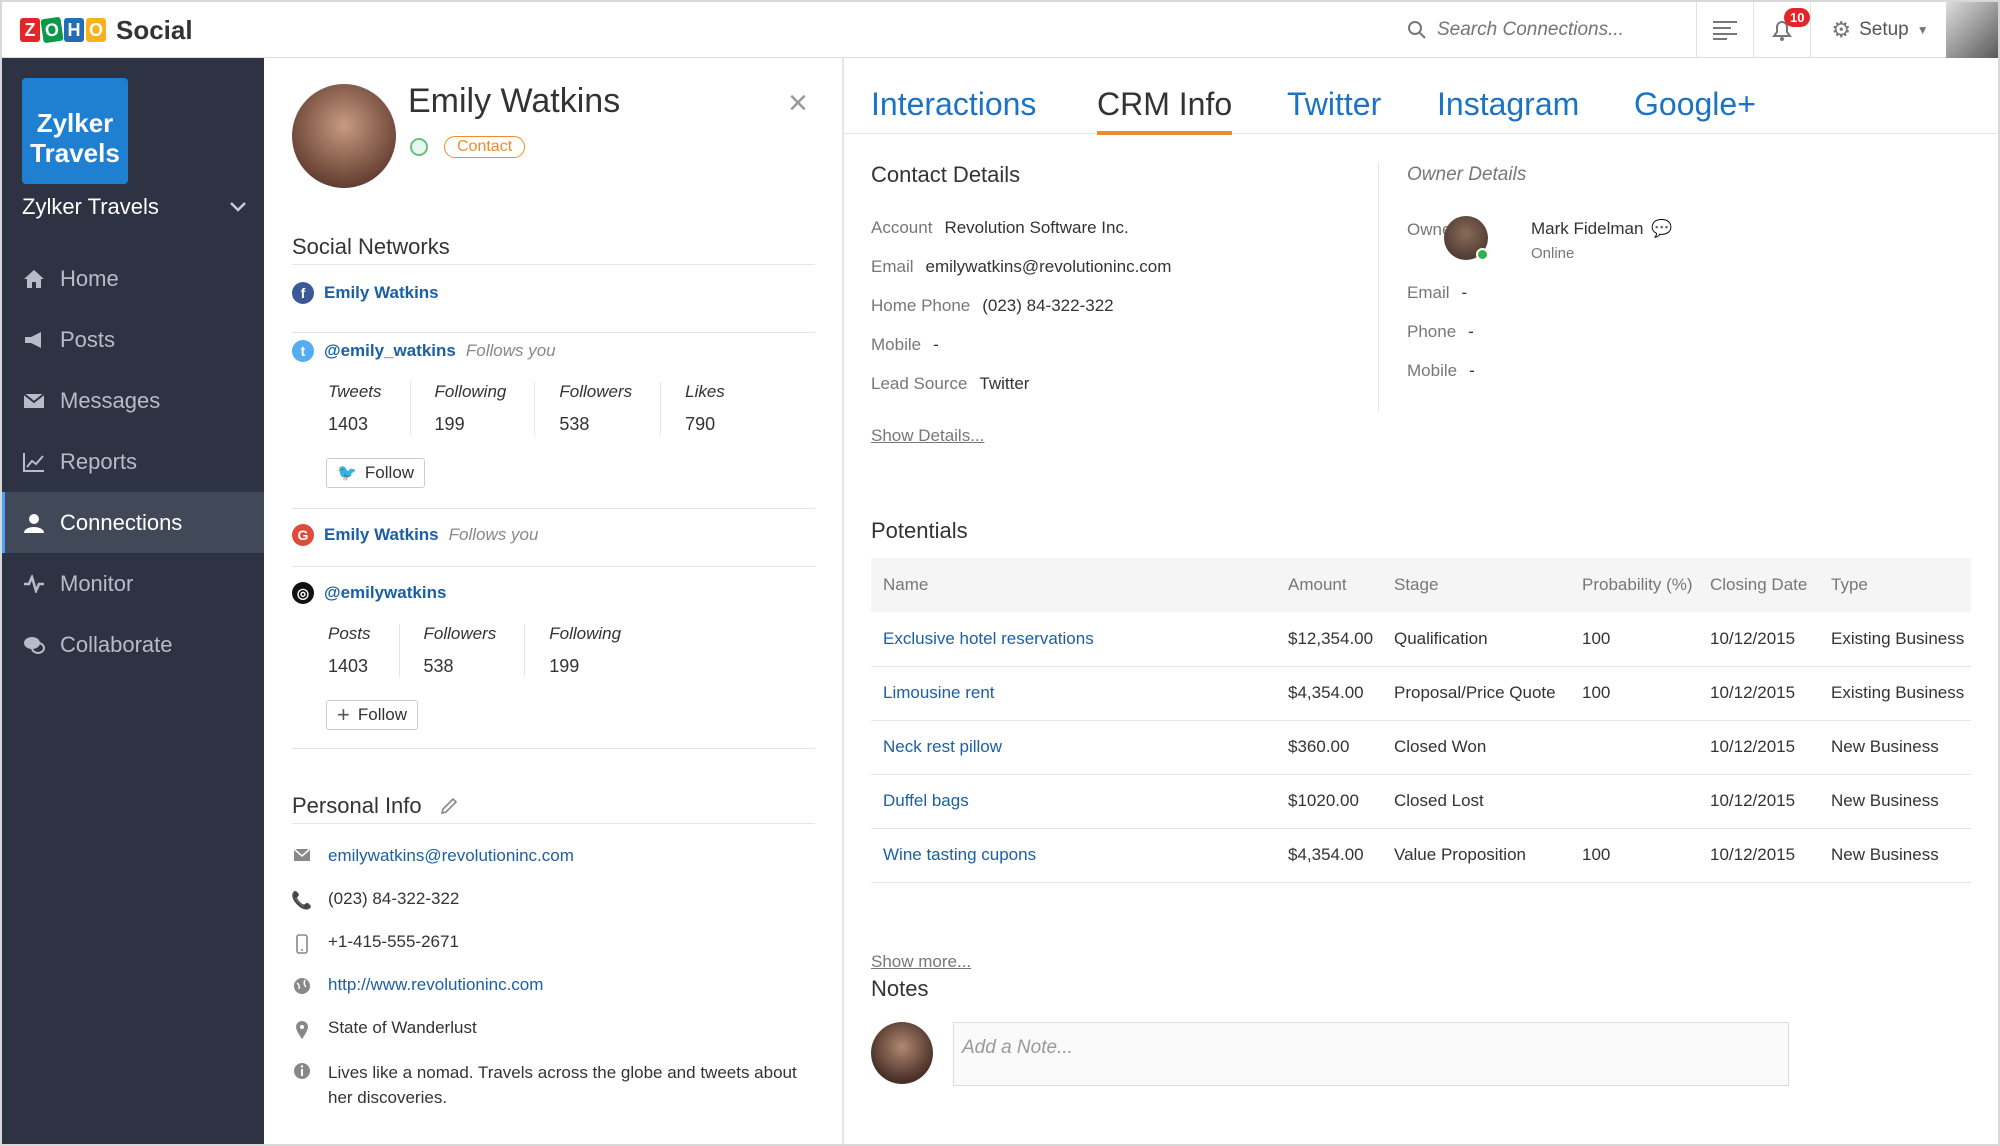 Image resolution: width=2000 pixels, height=1146 pixels. I want to click on sidebar-item-reports: Reports, so click(133, 461).